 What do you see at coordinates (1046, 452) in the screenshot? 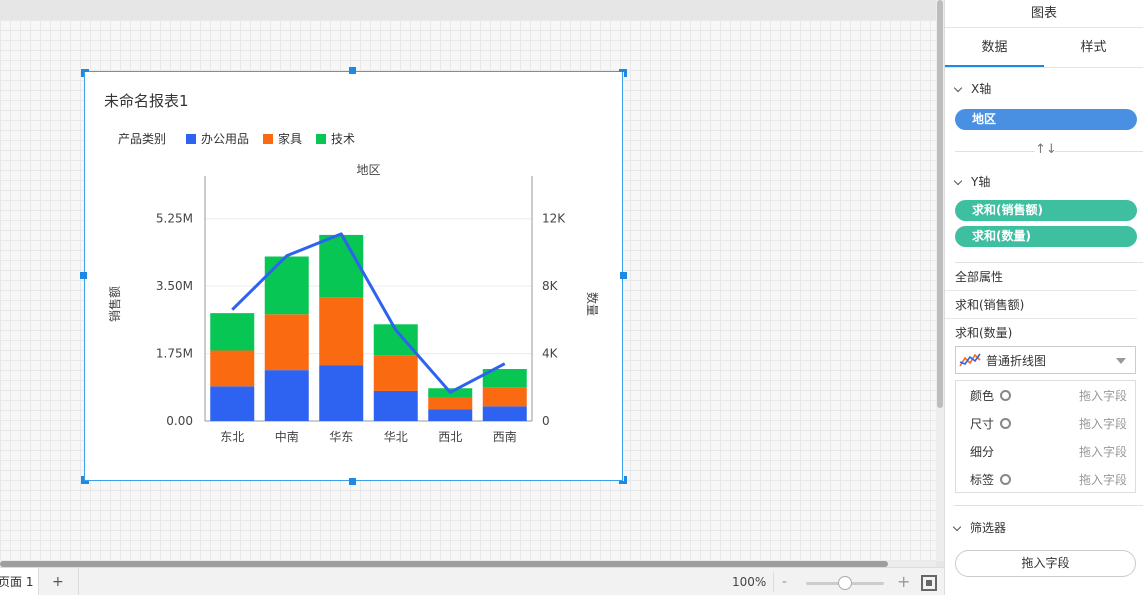
I see `mark-row-detail: 细分 拖入字段` at bounding box center [1046, 452].